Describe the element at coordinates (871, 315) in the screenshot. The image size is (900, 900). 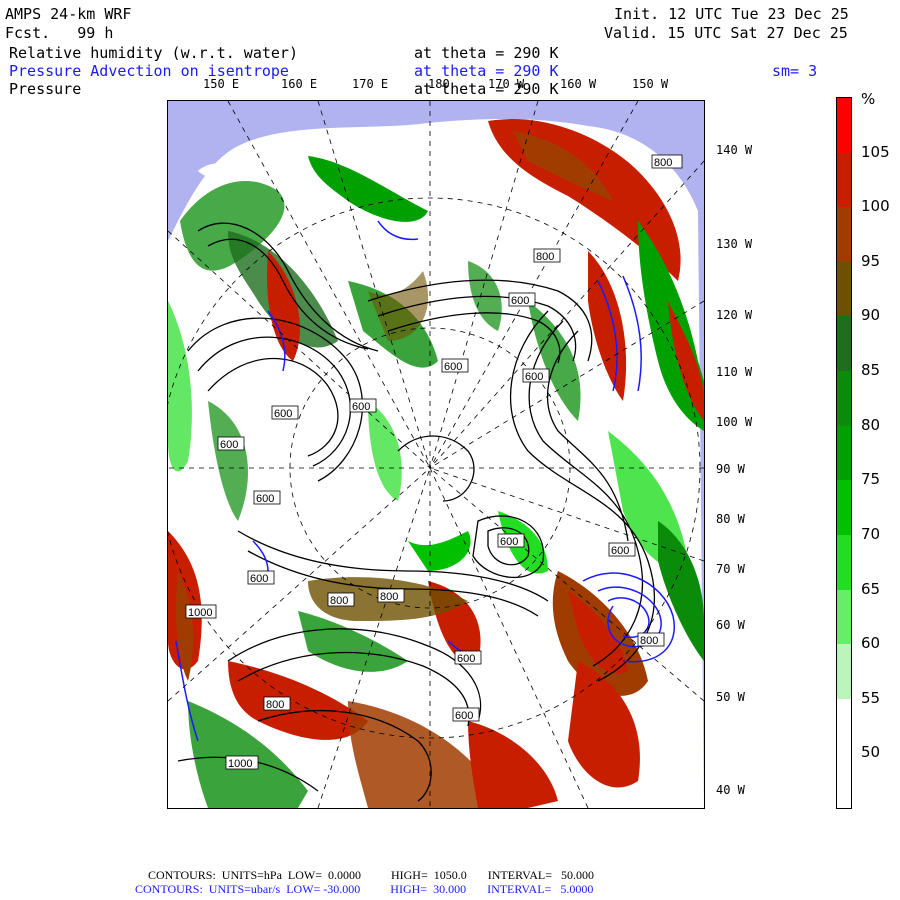
I see `colorbar-label: 90` at that location.